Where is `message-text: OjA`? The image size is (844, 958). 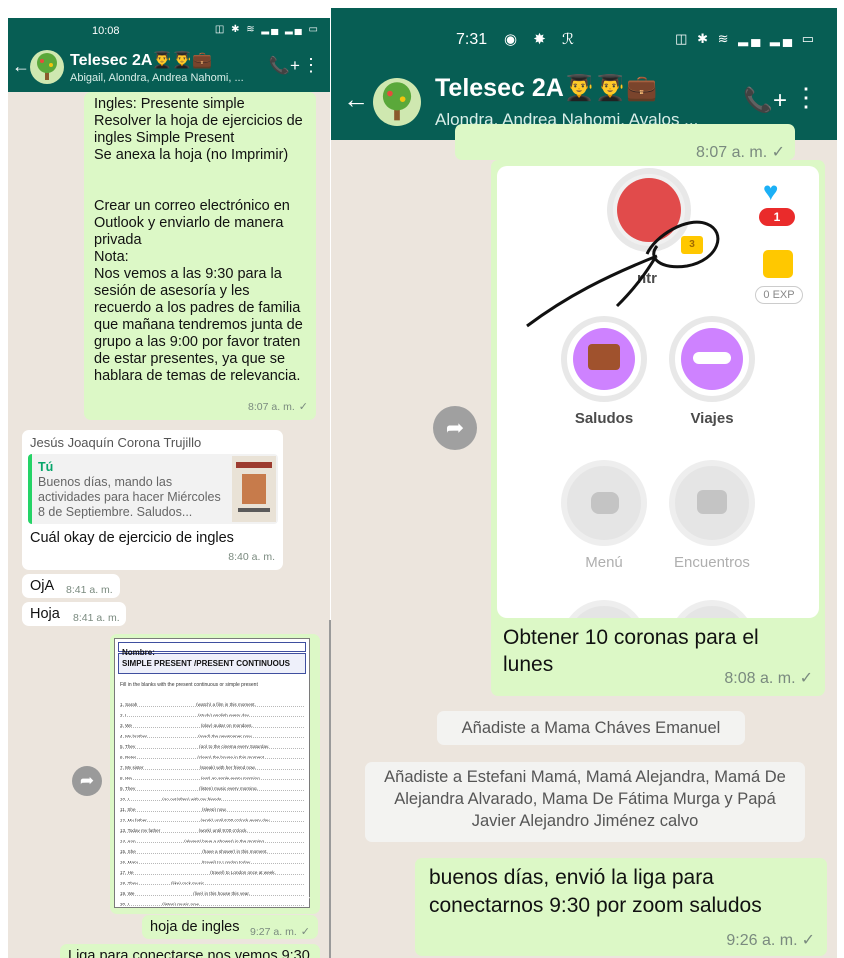
message-text: OjA is located at coordinates (42, 586).